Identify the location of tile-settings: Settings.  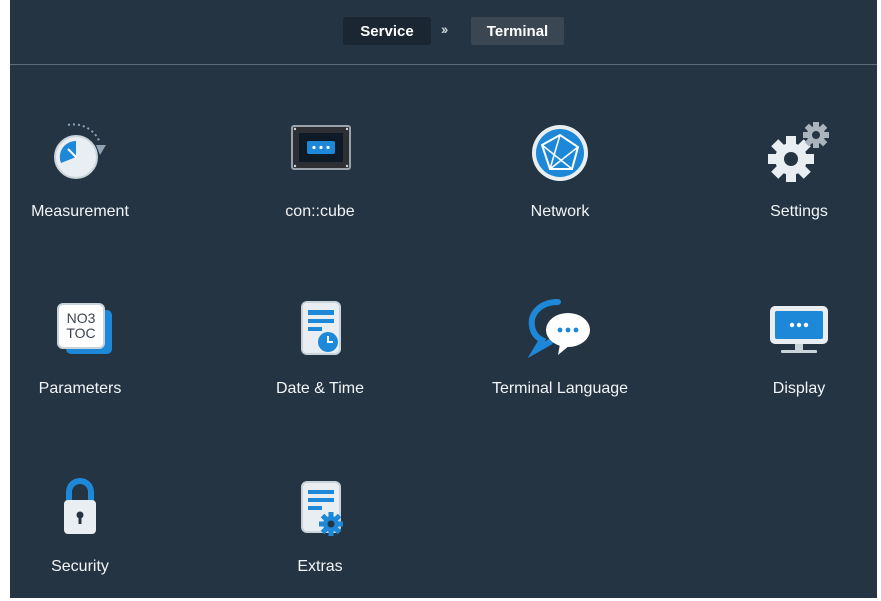
(799, 172).